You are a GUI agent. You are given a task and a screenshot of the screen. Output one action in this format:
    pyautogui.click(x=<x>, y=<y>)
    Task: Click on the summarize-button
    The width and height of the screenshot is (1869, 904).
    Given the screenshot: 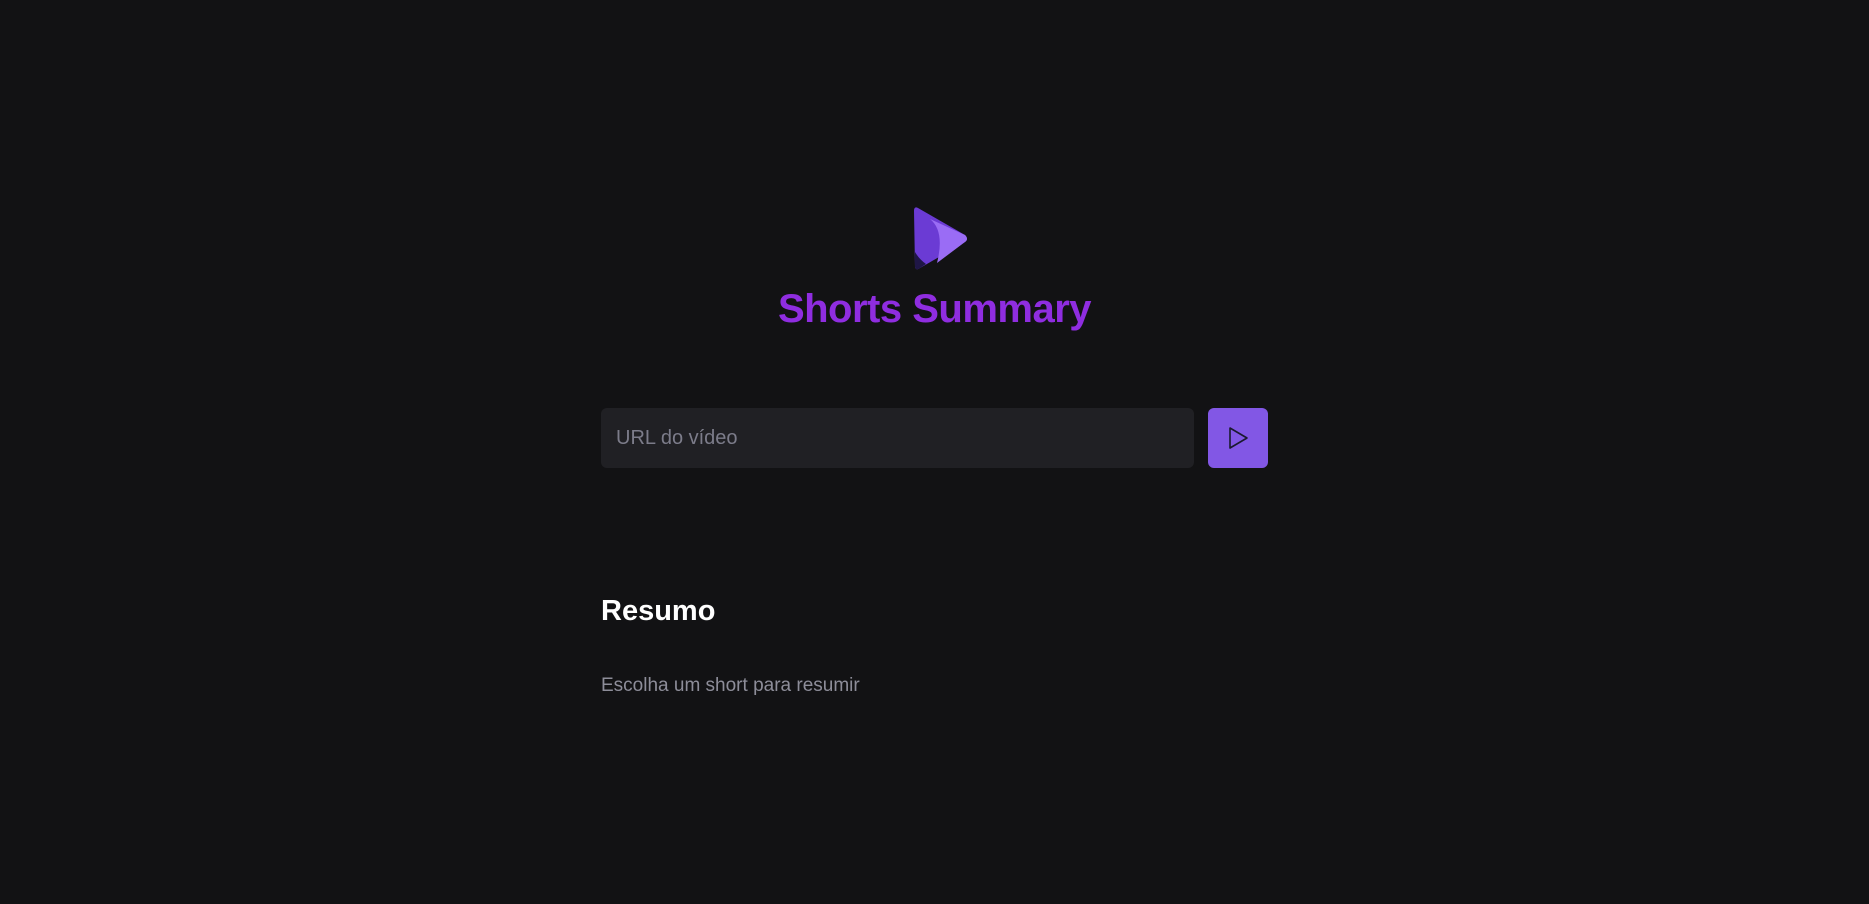 What is the action you would take?
    pyautogui.click(x=1238, y=438)
    